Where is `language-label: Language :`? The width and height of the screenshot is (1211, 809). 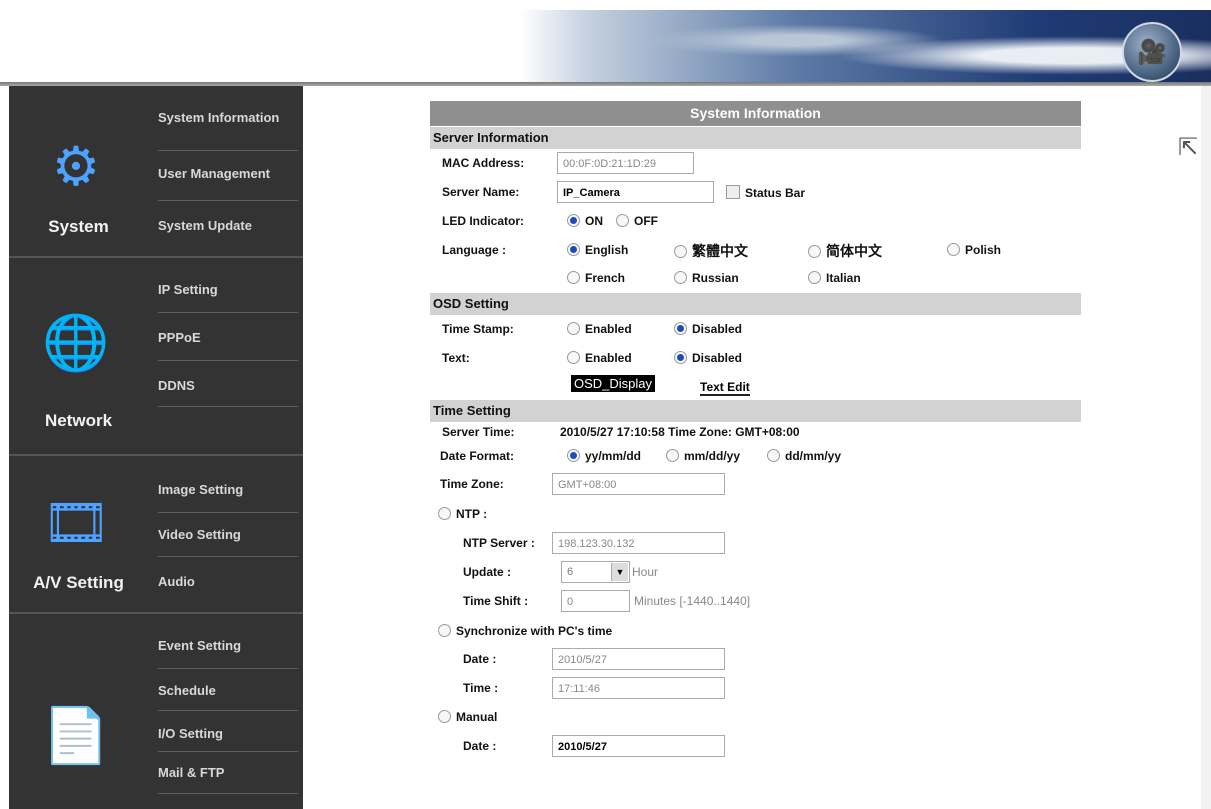
language-label: Language : is located at coordinates (474, 250).